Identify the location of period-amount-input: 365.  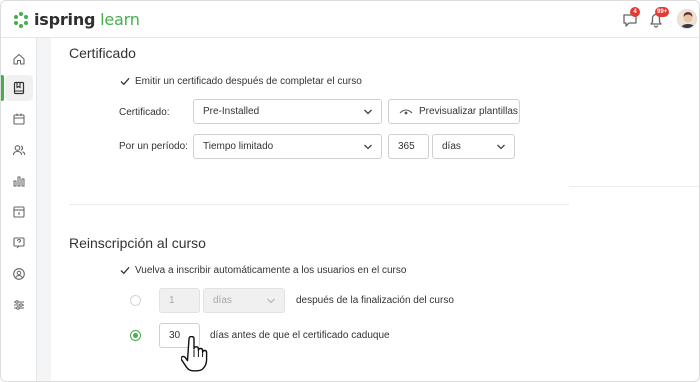
(408, 146).